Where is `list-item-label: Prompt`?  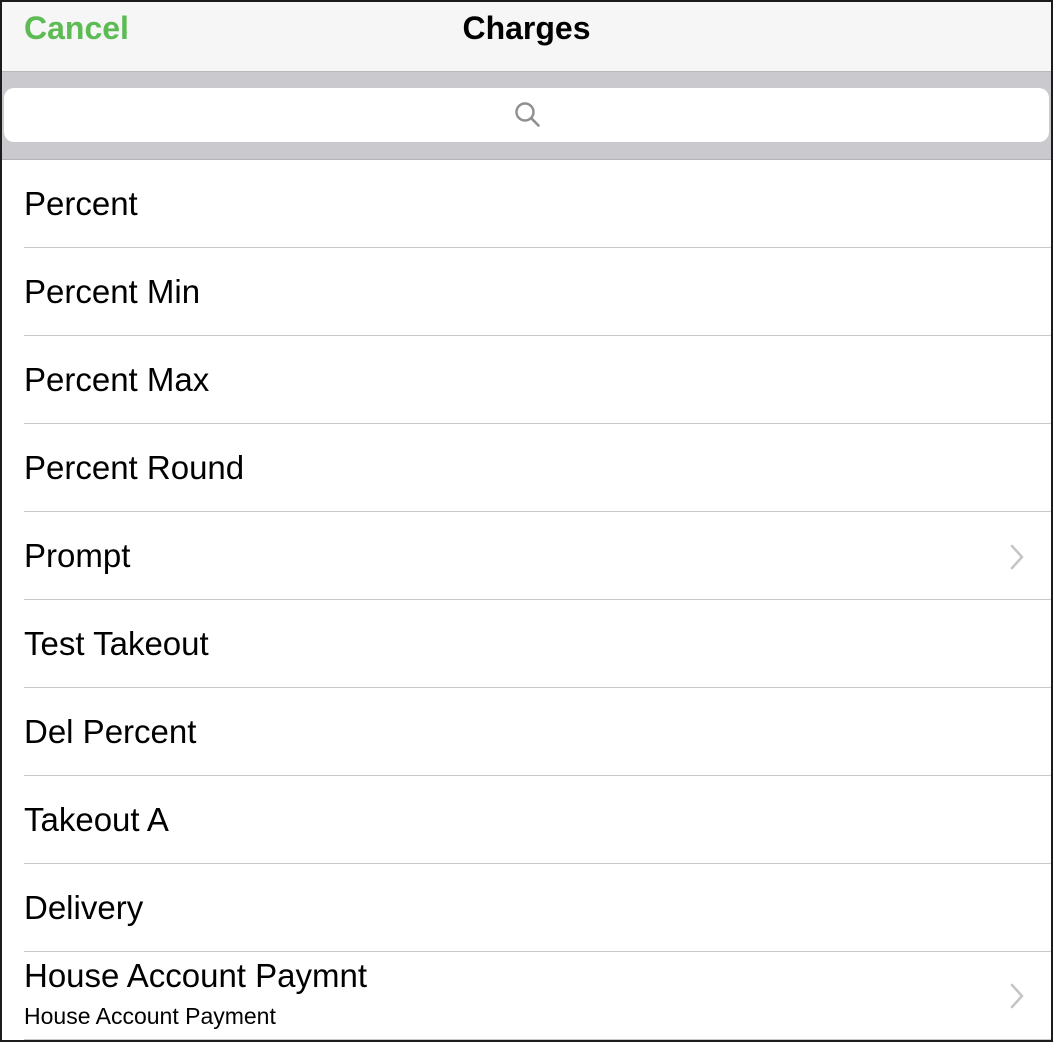 list-item-label: Prompt is located at coordinates (77, 555).